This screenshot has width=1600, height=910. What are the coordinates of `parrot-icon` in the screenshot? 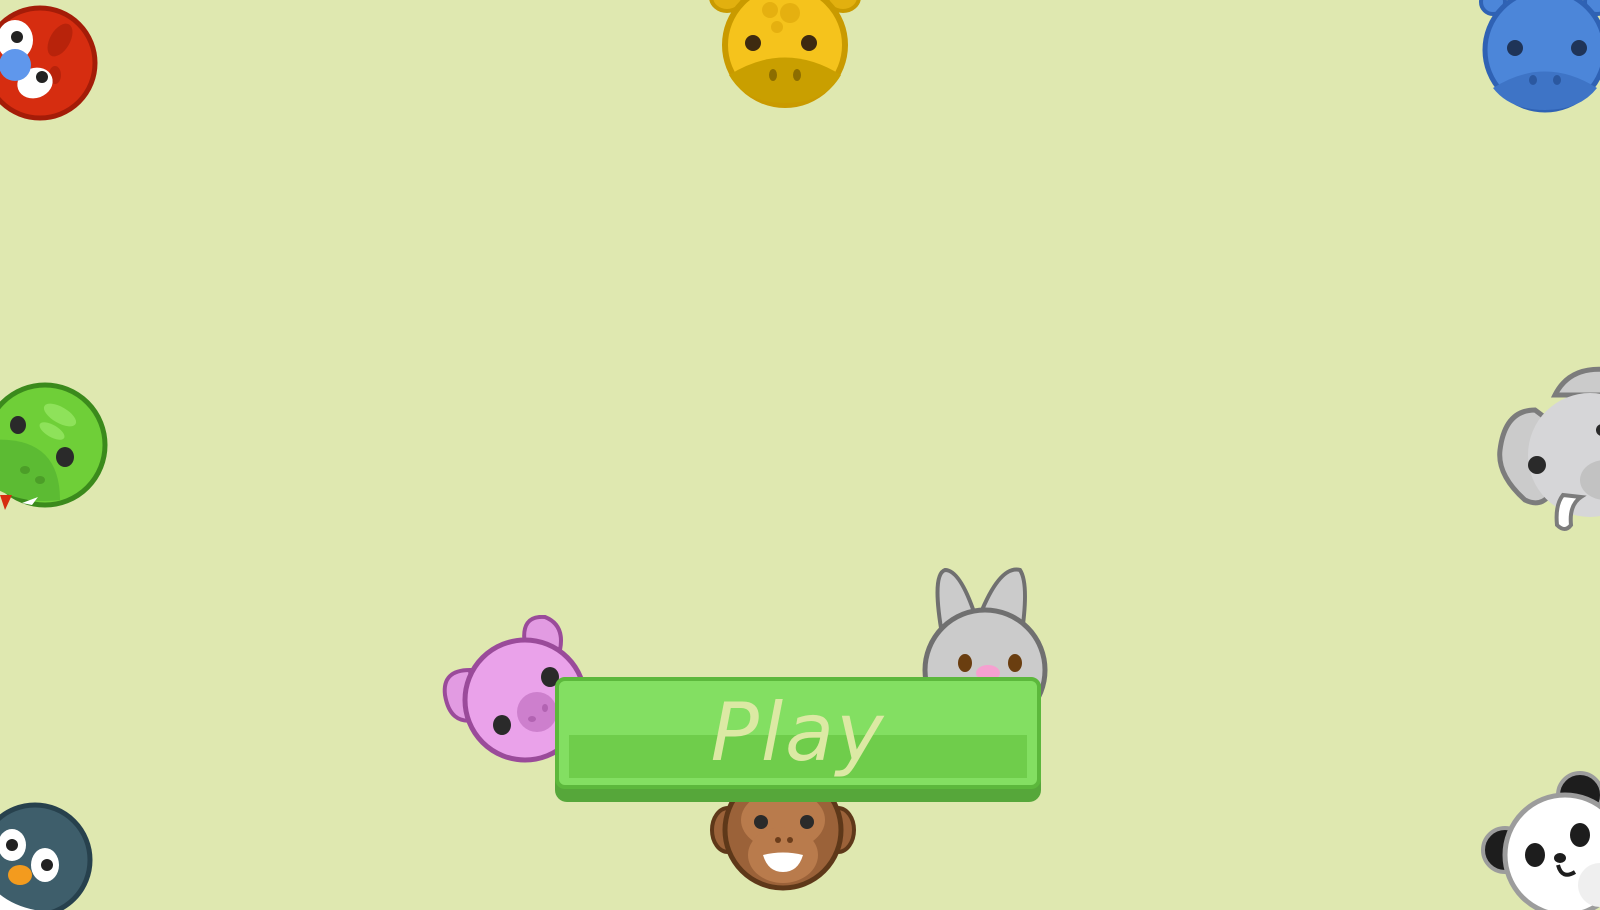 It's located at (49, 63).